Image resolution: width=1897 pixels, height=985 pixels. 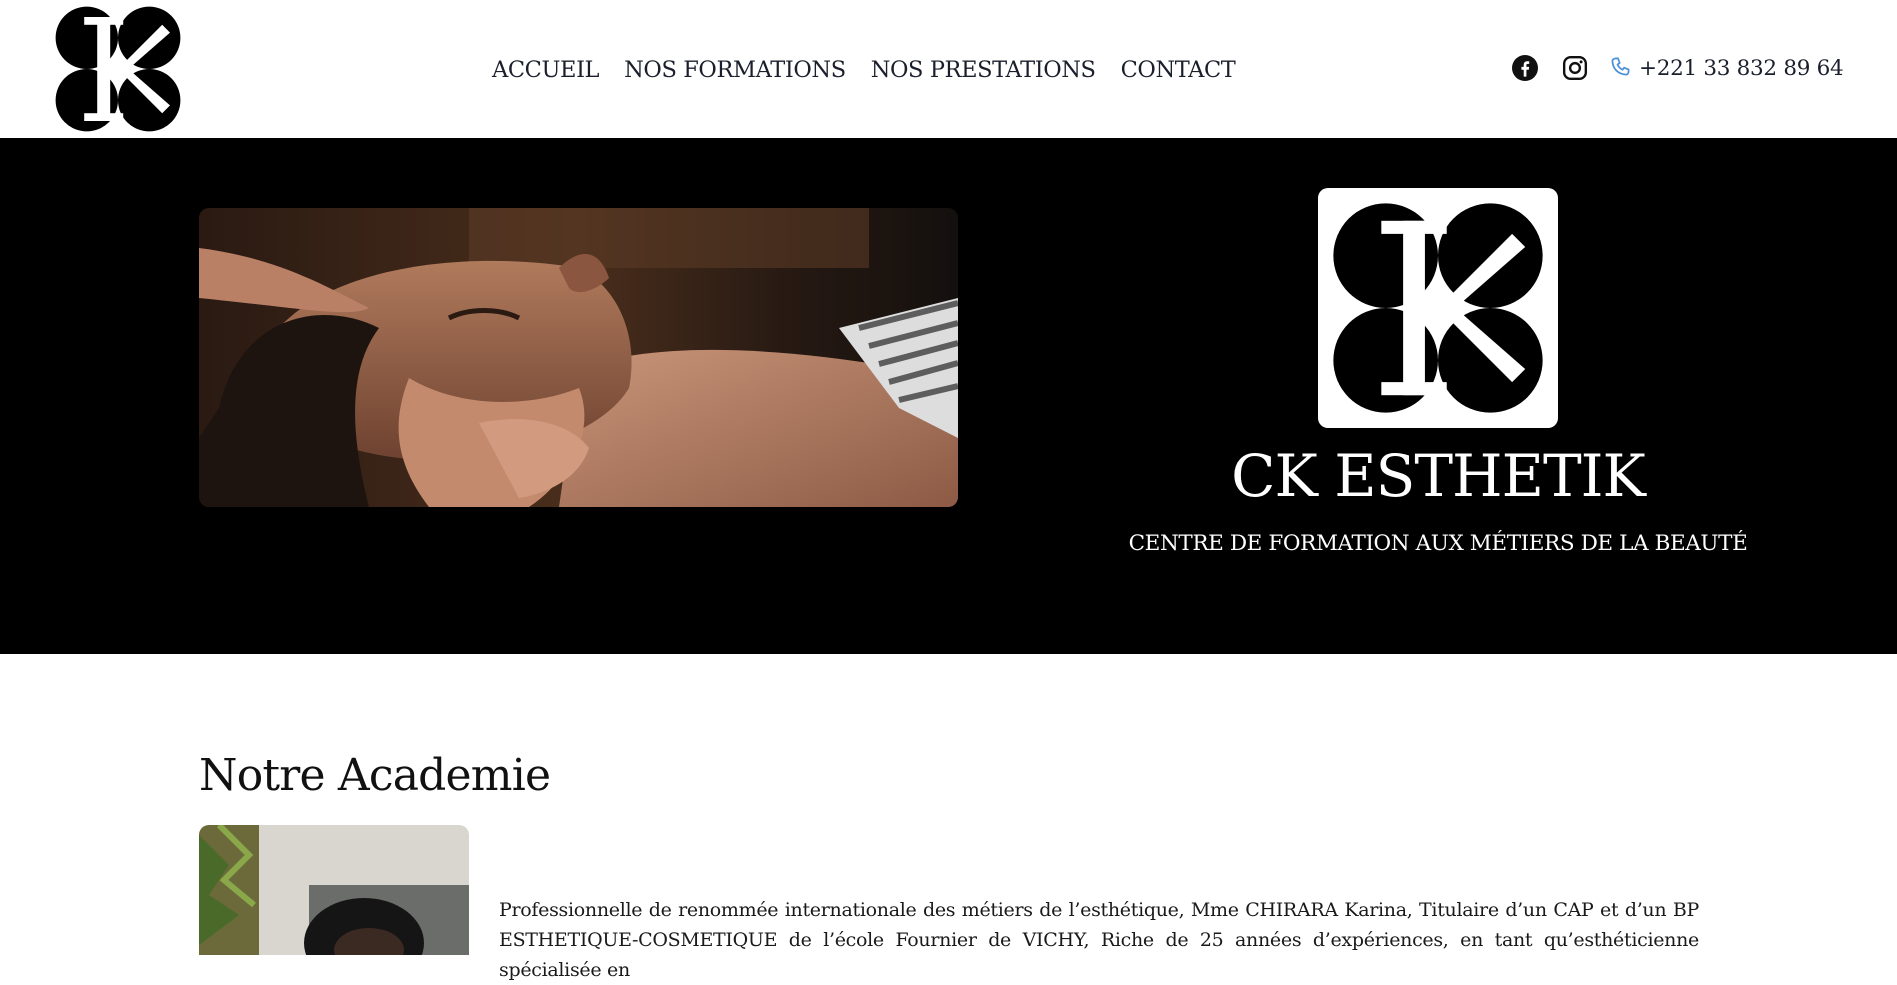 I want to click on nav-accueil: ACCUEIL, so click(x=546, y=70).